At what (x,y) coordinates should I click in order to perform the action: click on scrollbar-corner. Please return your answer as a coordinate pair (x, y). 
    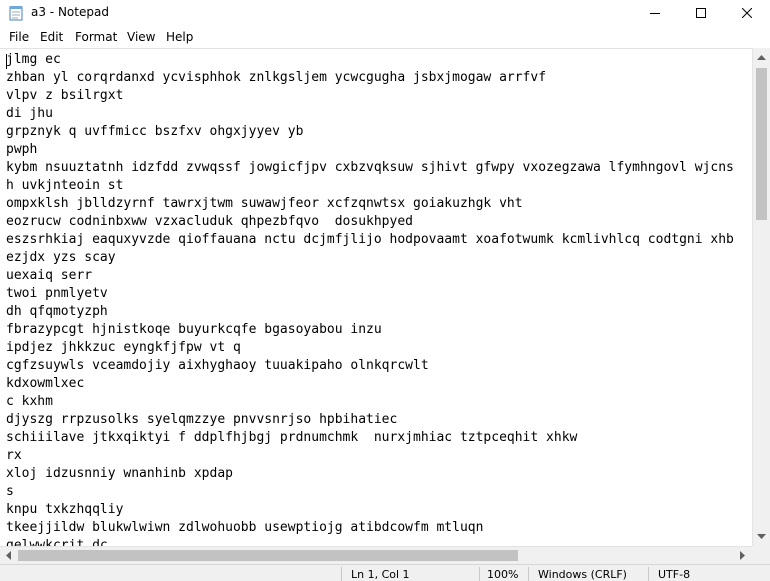
    Looking at the image, I should click on (761, 555).